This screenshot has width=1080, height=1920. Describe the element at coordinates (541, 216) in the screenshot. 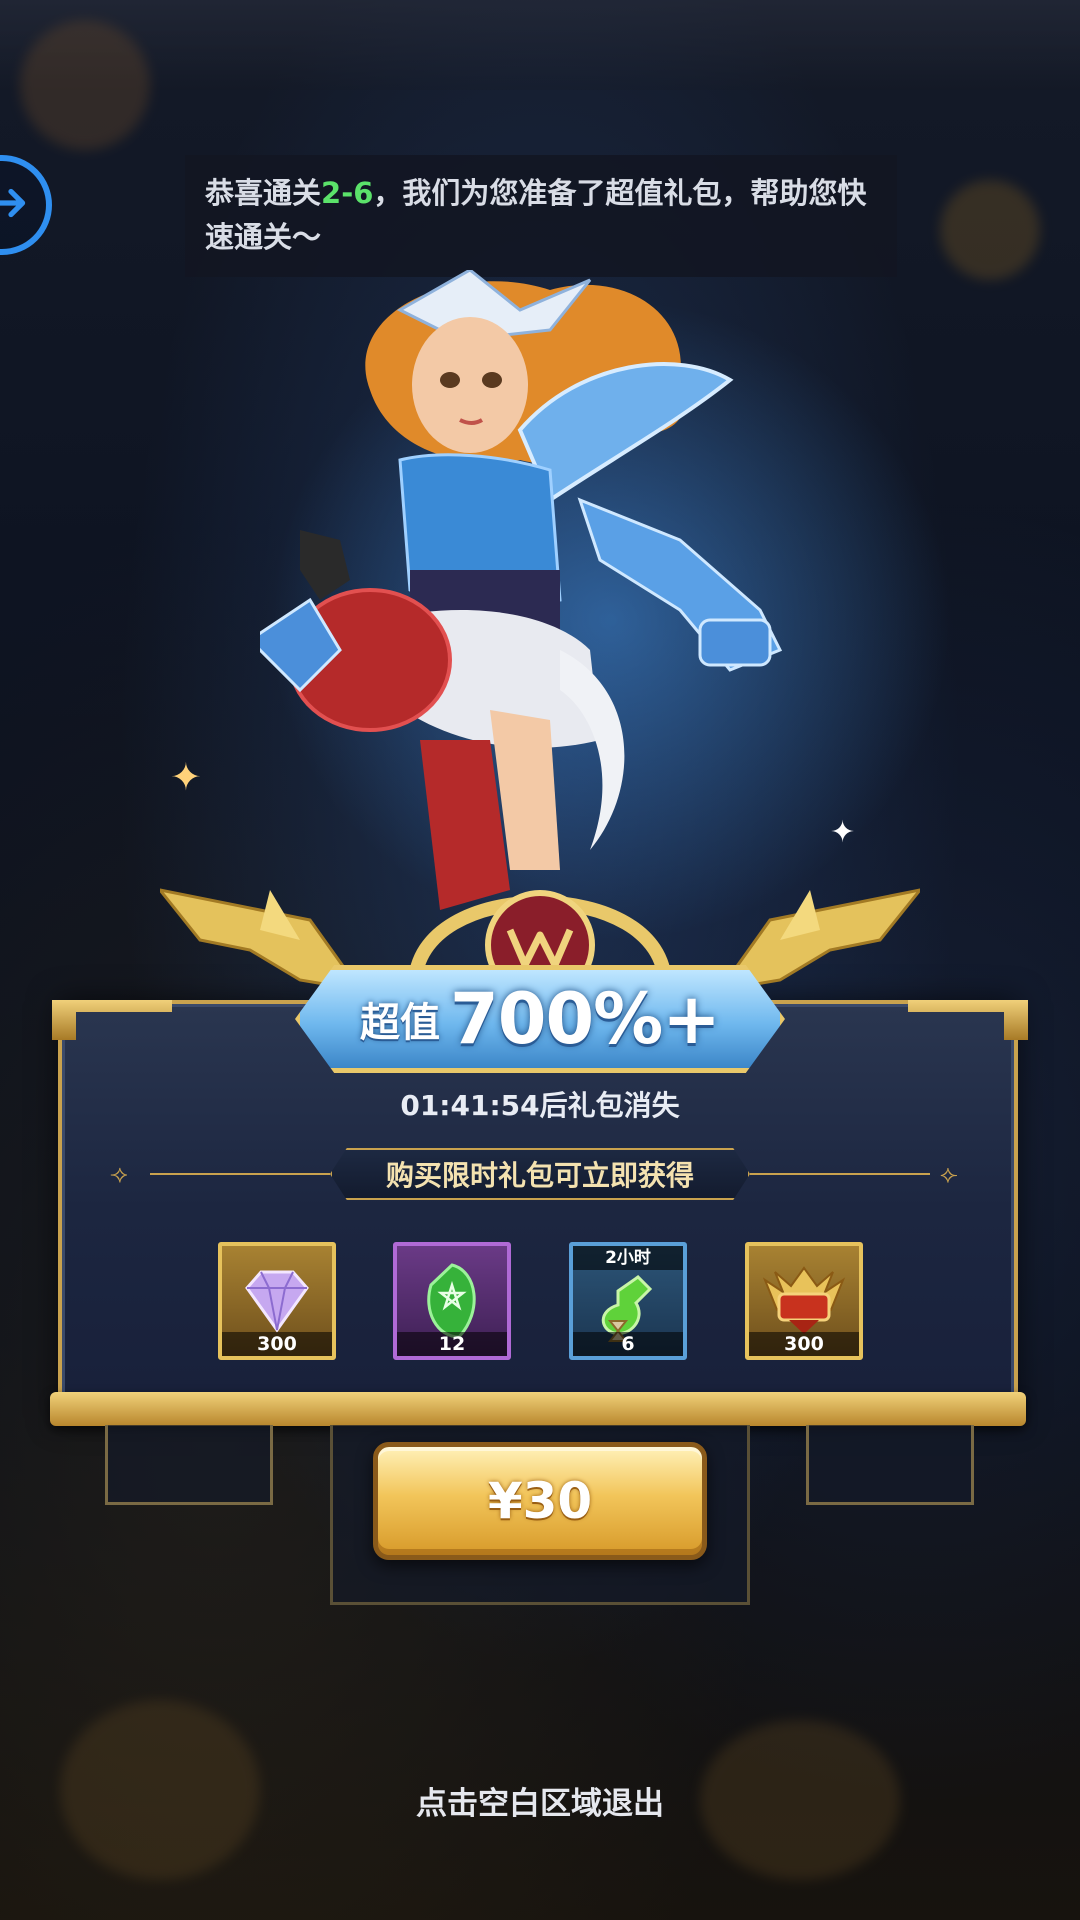

I see `congrats-message: 恭喜通关2-6，我们为您准备了超值礼包，帮助您快速通关～` at that location.